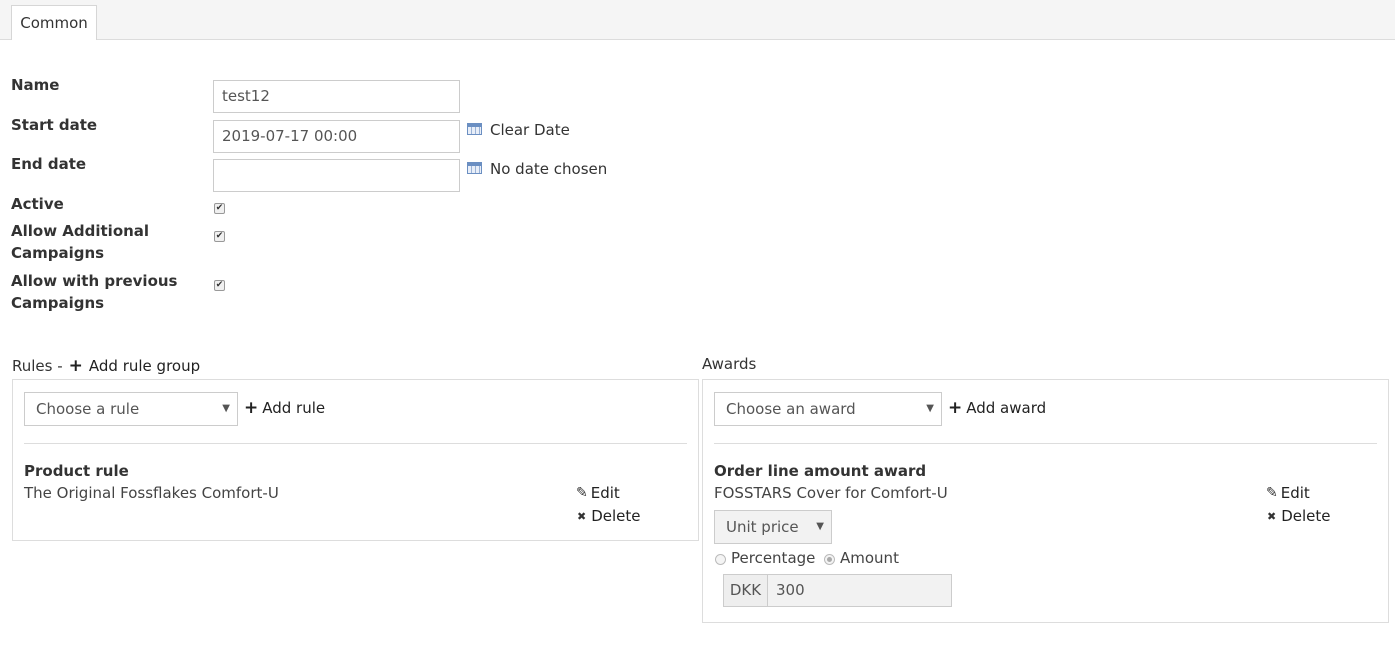 The image size is (1395, 652). Describe the element at coordinates (605, 493) in the screenshot. I see `rule-edit-label: Edit` at that location.